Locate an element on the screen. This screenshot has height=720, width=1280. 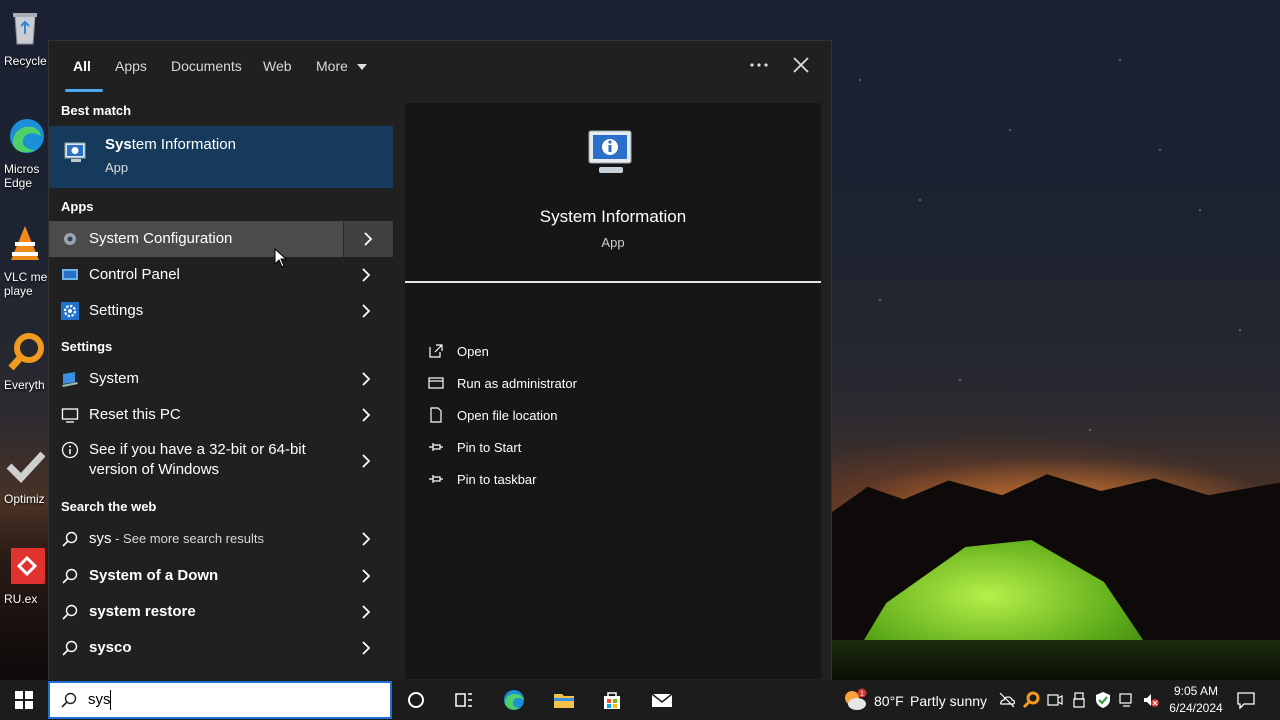
recycle-bin-icon is located at coordinates (25, 29).